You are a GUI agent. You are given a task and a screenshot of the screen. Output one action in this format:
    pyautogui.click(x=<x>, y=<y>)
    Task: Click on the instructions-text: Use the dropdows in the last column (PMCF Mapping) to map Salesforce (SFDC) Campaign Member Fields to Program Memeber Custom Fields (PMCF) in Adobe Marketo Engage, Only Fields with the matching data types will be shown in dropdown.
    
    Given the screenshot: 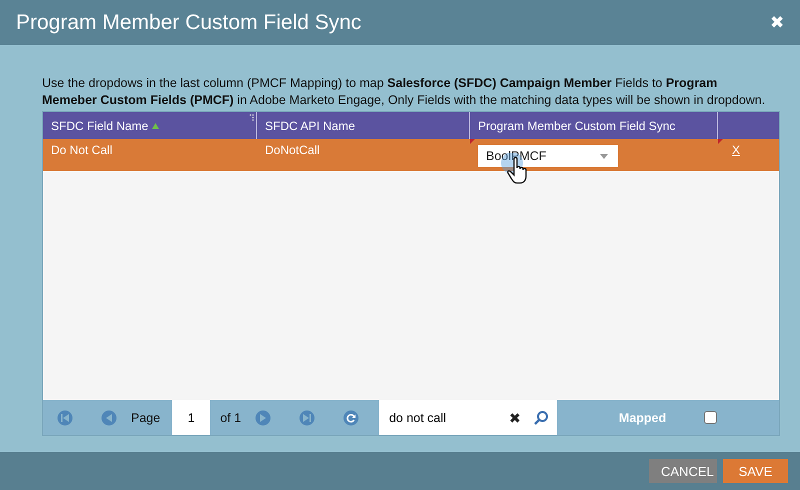 What is the action you would take?
    pyautogui.click(x=404, y=92)
    